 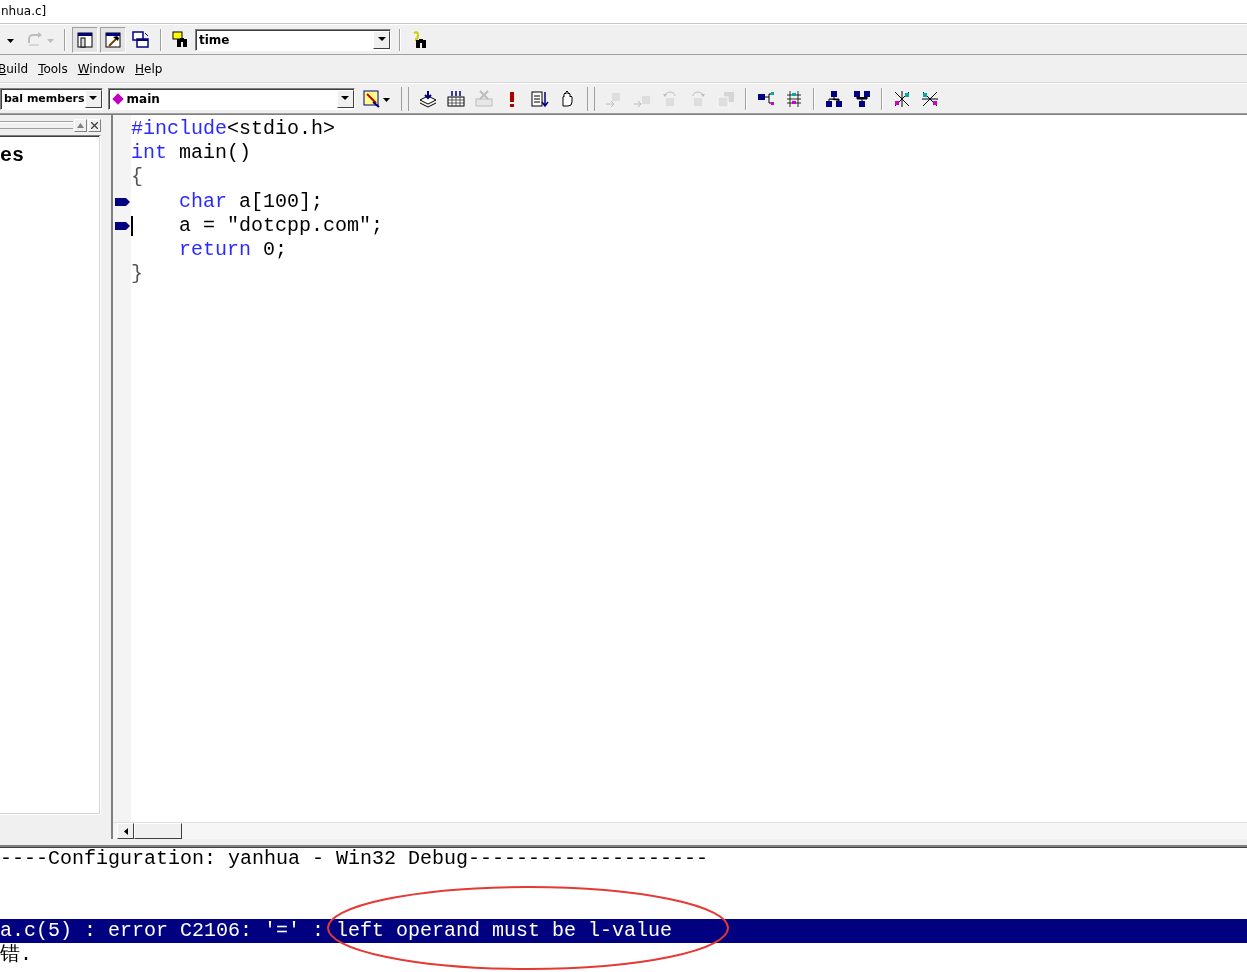 I want to click on output-line: 错., so click(x=623, y=955).